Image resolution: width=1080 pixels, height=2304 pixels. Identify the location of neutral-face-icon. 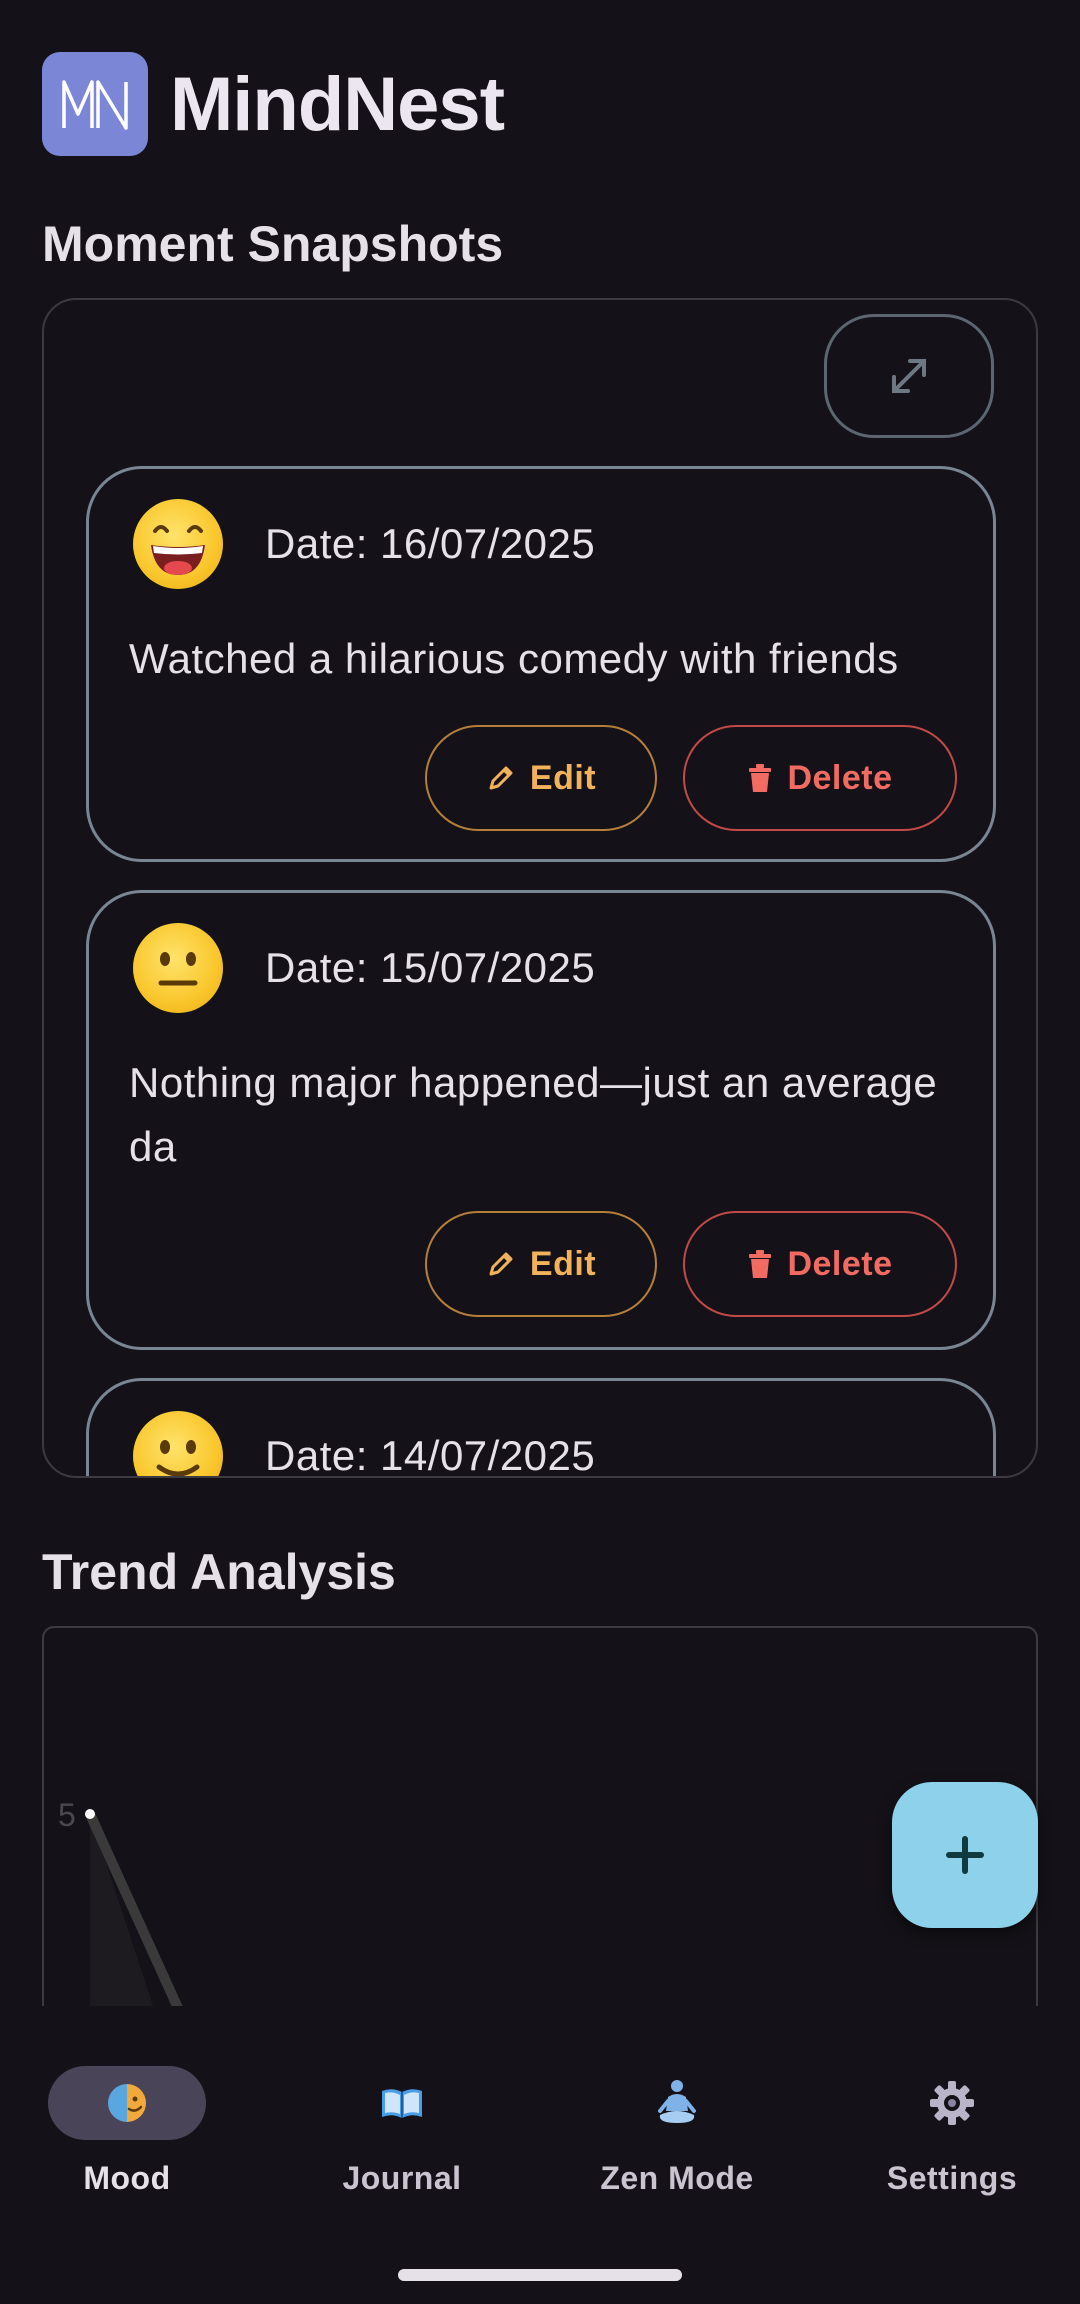
(178, 968).